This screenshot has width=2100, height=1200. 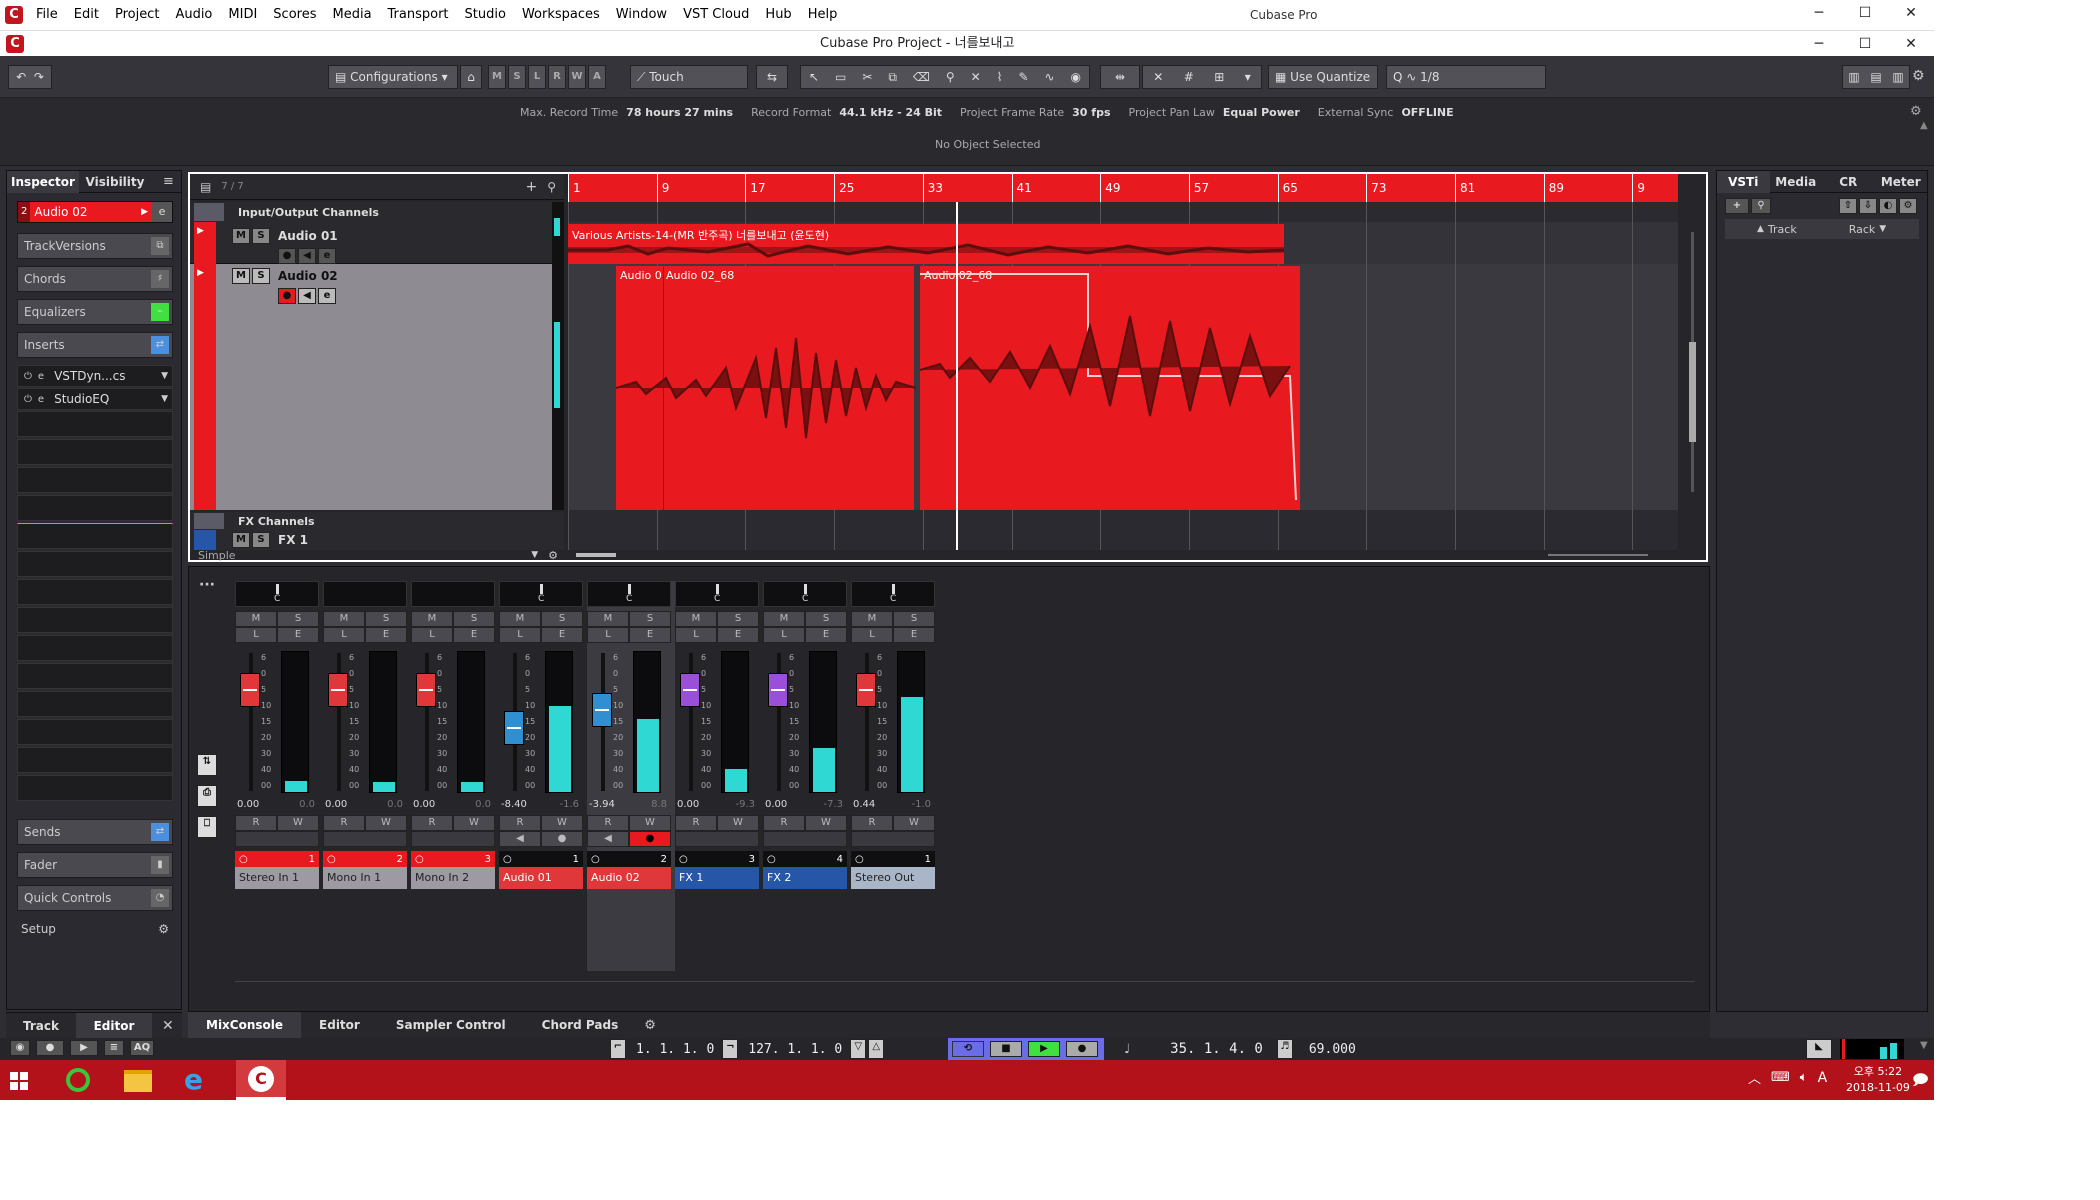 I want to click on channel-routing-row: ○ 4, so click(x=805, y=859).